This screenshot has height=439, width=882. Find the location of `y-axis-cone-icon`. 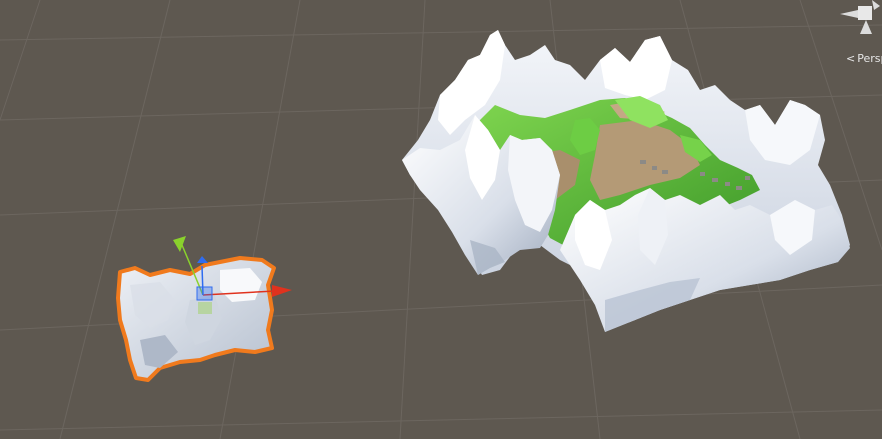

y-axis-cone-icon is located at coordinates (866, 27).